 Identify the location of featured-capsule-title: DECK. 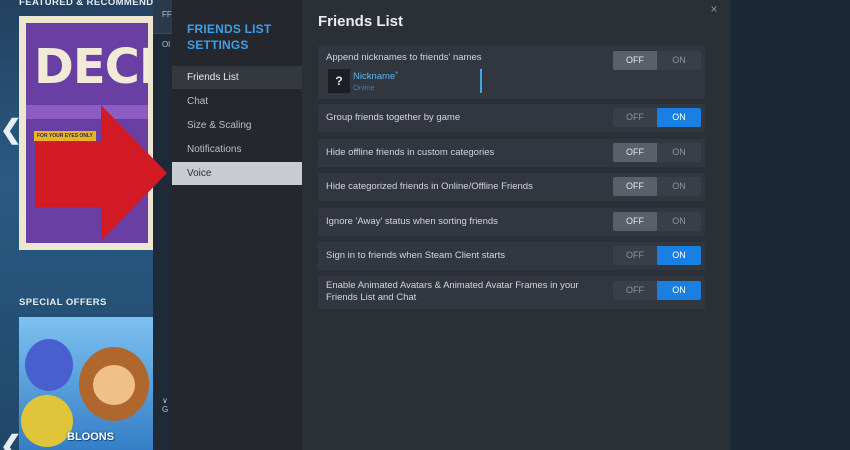
(91, 67).